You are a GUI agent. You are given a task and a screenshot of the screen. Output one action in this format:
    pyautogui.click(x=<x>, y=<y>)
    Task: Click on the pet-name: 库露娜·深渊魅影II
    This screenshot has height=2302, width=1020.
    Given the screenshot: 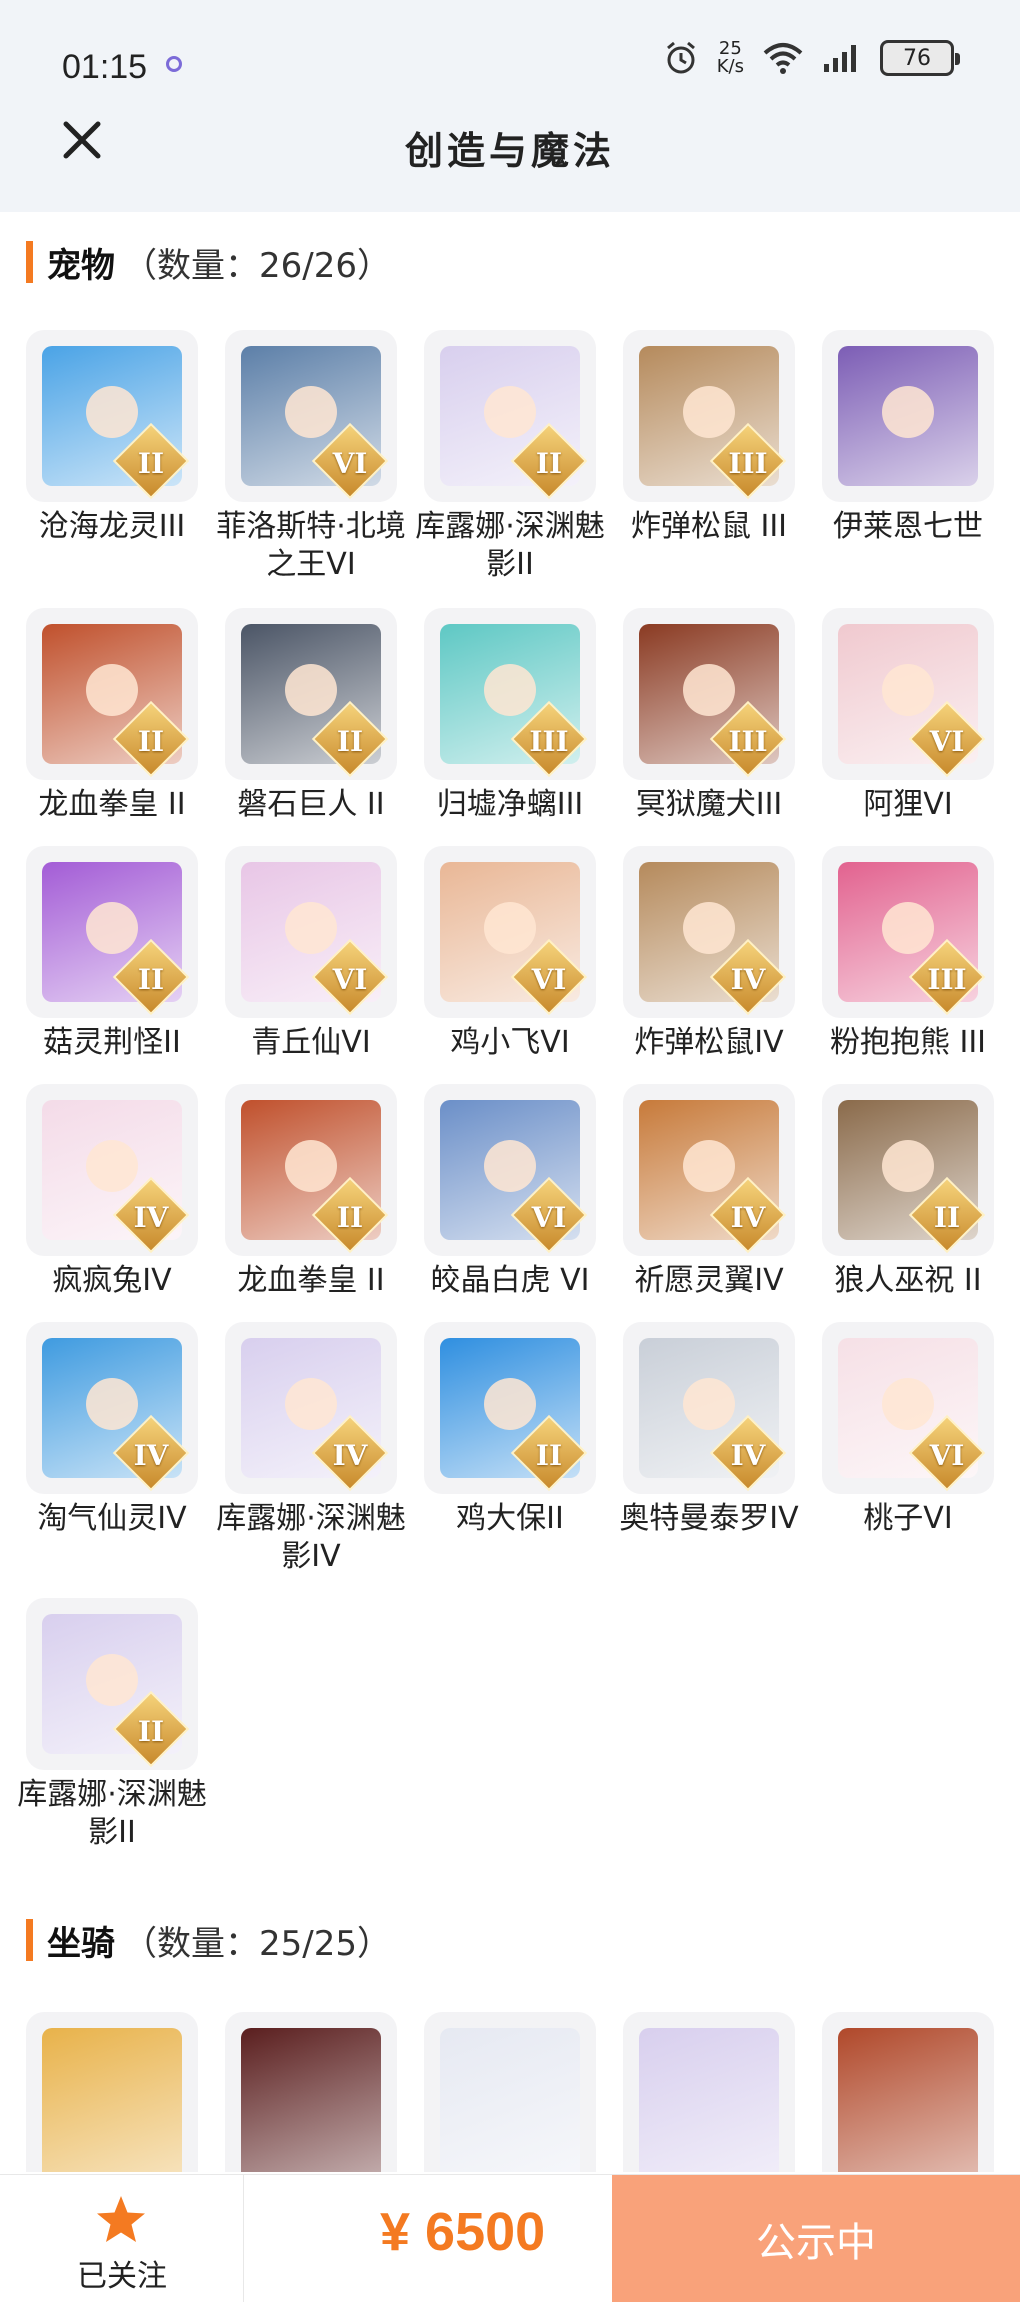 What is the action you would take?
    pyautogui.click(x=510, y=545)
    